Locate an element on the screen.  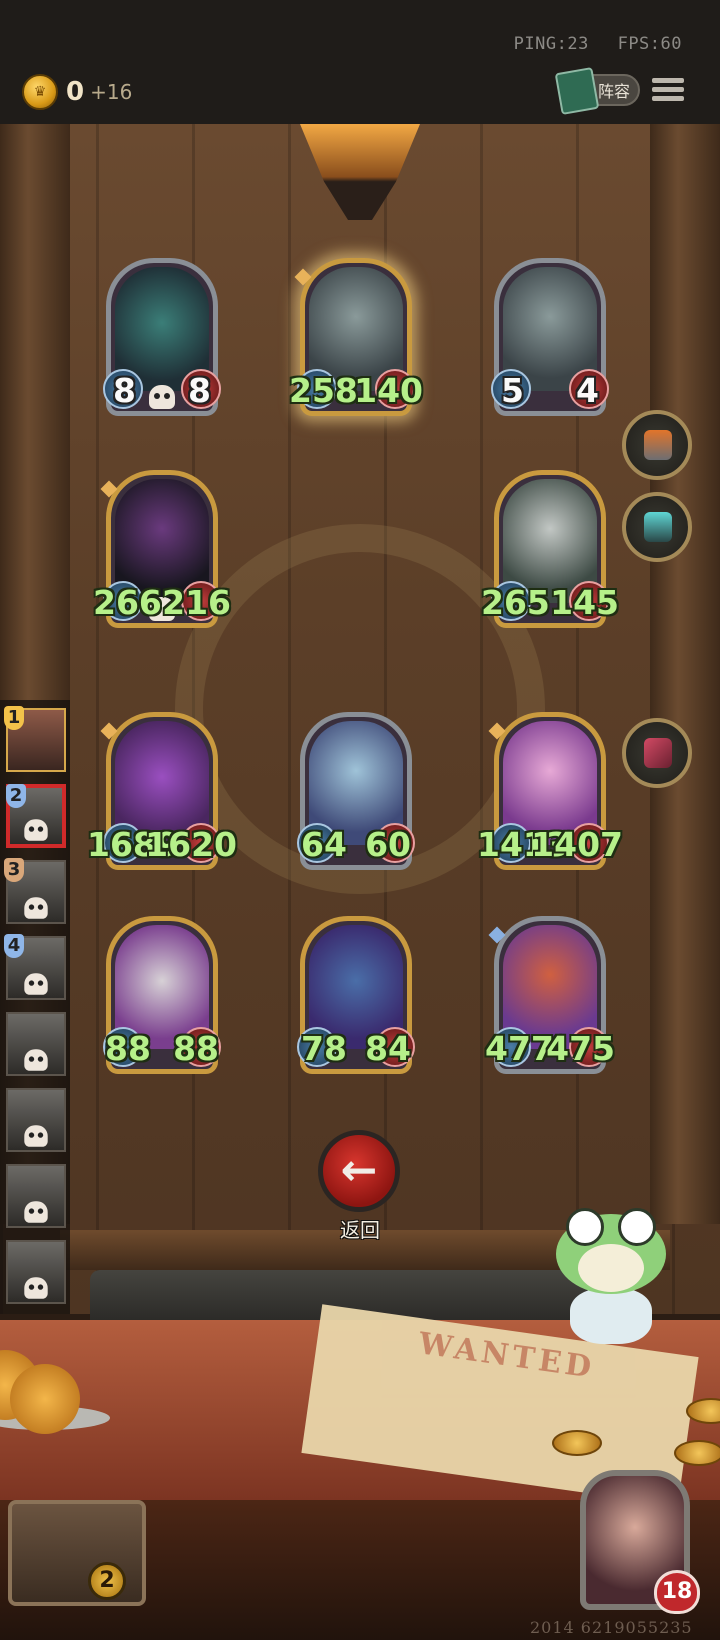
frog-mascot is located at coordinates (611, 1276).